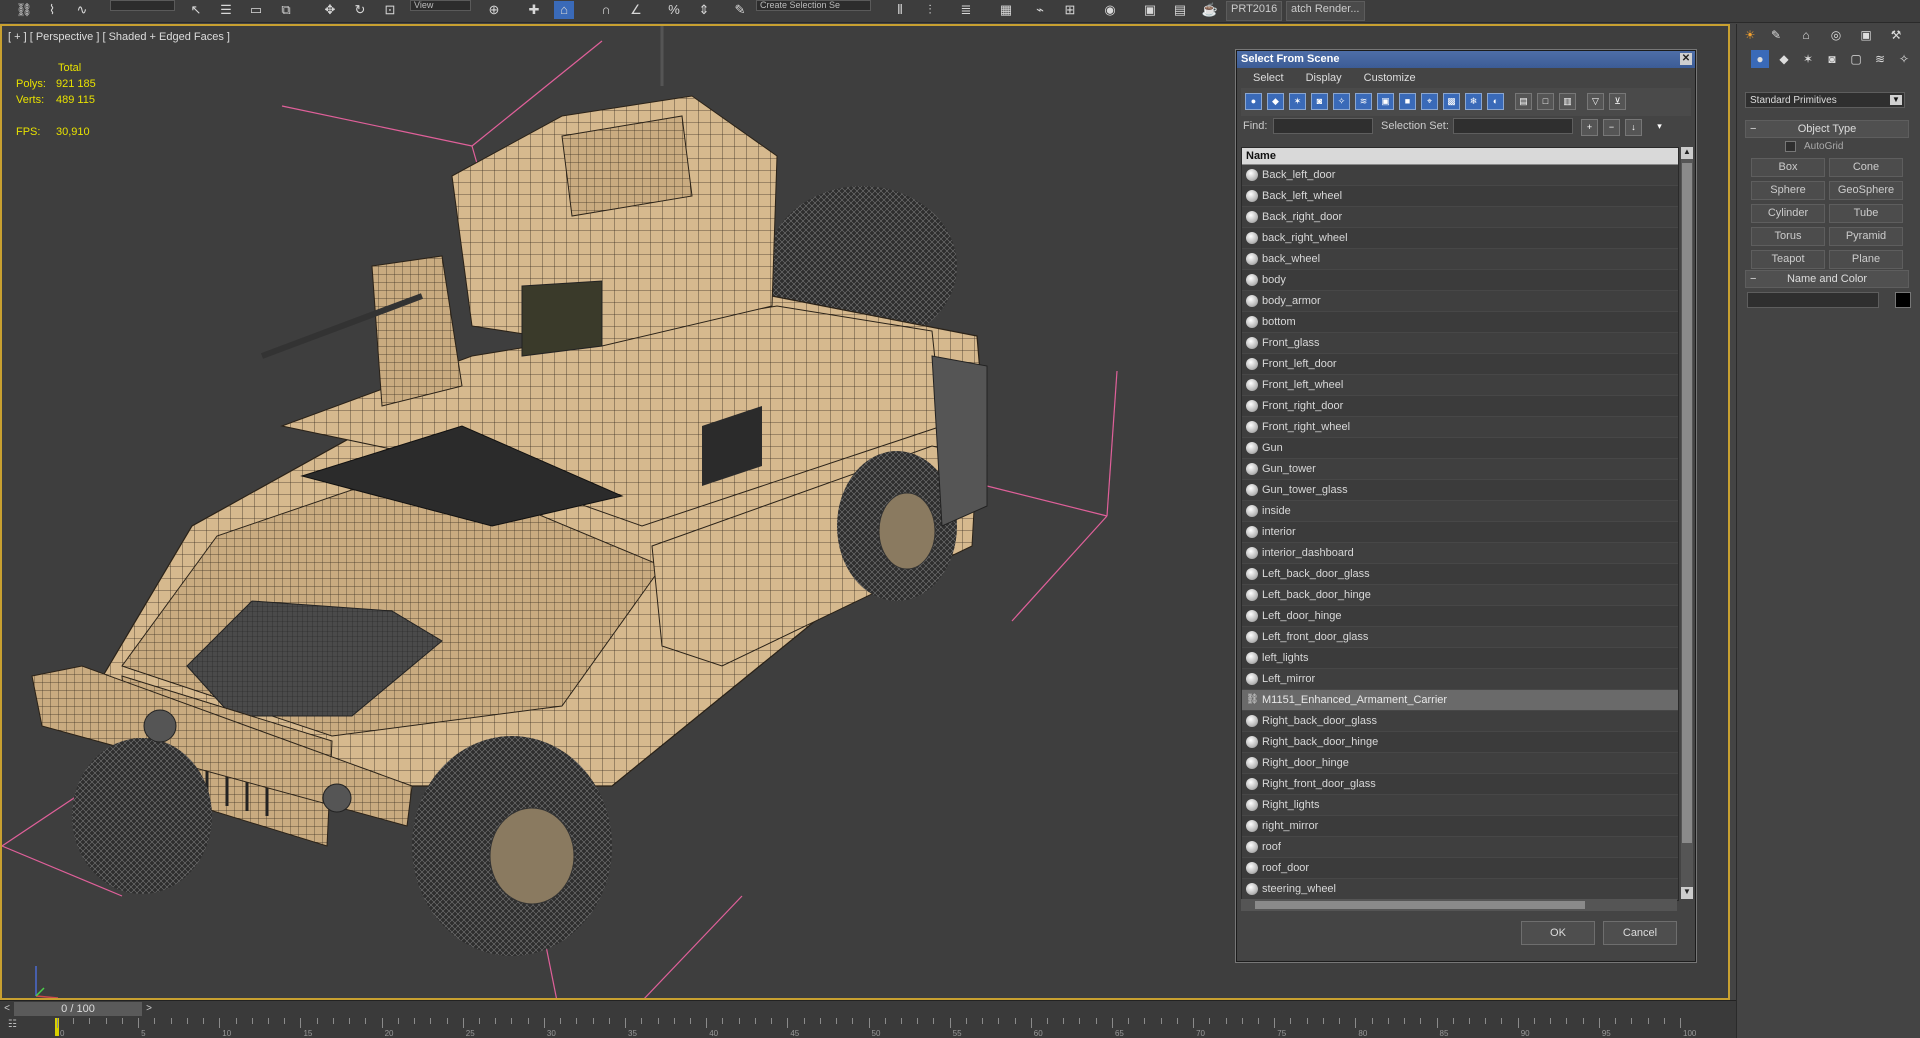  Describe the element at coordinates (1460, 784) in the screenshot. I see `list-item: Right_front_door_glass` at that location.